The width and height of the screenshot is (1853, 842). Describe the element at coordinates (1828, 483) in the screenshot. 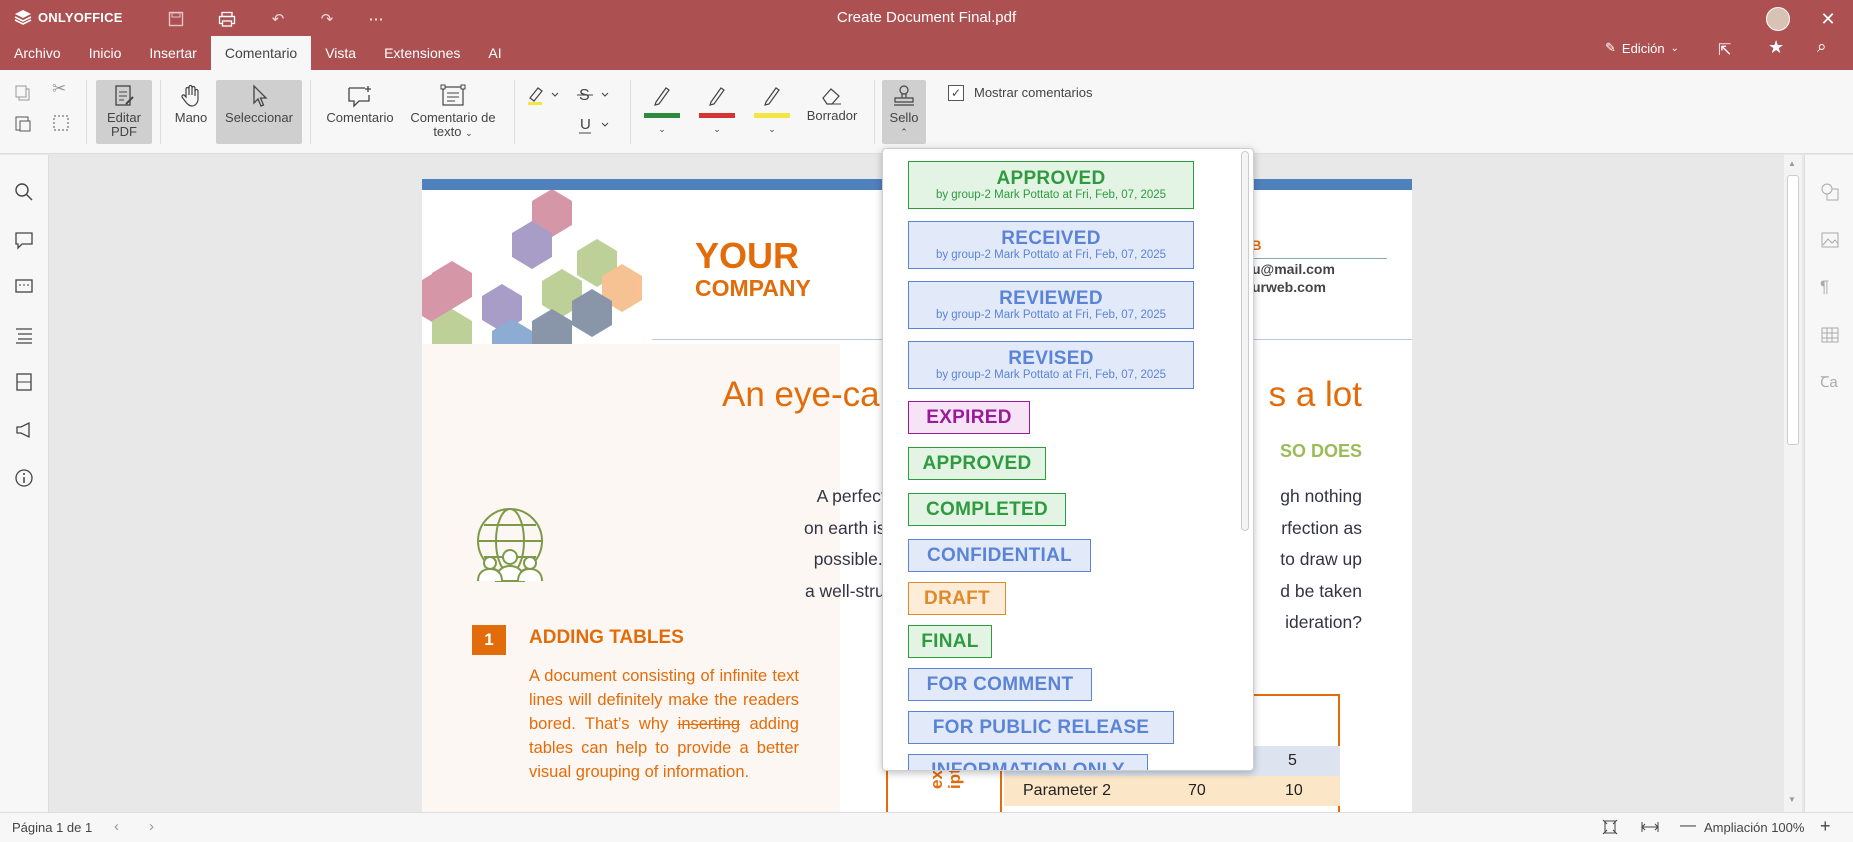

I see `right-sidebar: ¶ Ꞇa` at that location.